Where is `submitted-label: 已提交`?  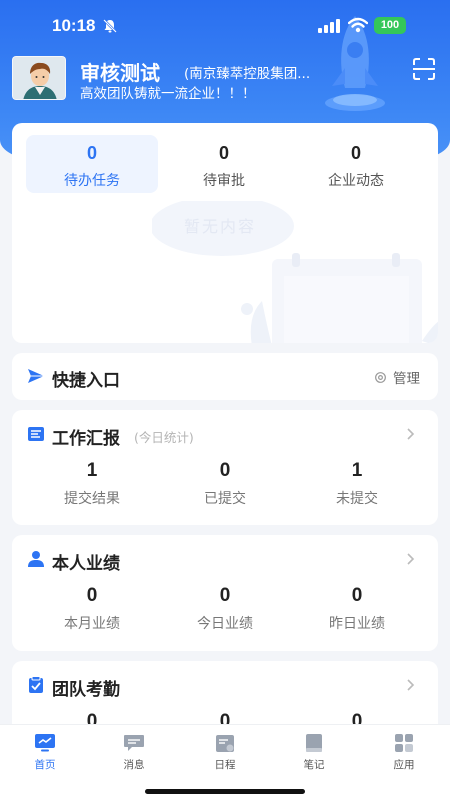 submitted-label: 已提交 is located at coordinates (225, 499).